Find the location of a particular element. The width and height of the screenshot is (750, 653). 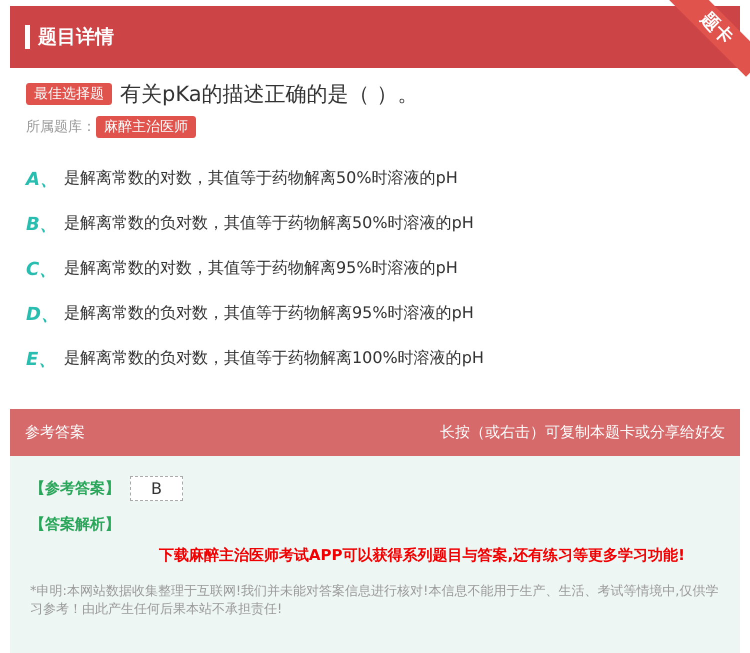

answer-label: 【参考答案】 is located at coordinates (75, 488).